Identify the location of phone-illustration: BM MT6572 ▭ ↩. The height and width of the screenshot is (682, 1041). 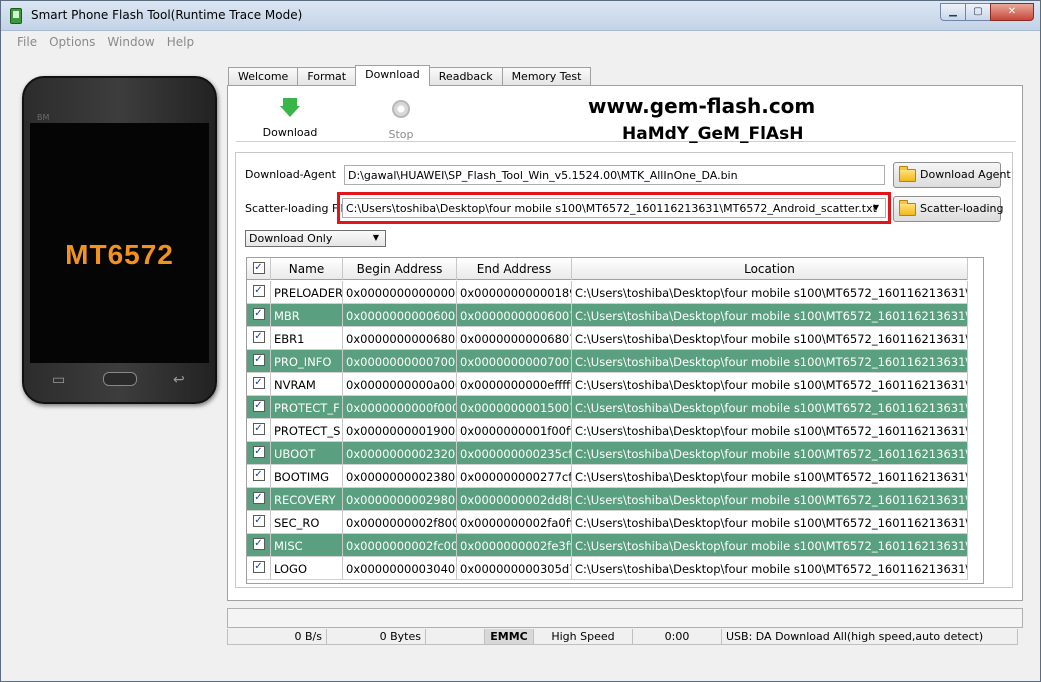
(119, 240).